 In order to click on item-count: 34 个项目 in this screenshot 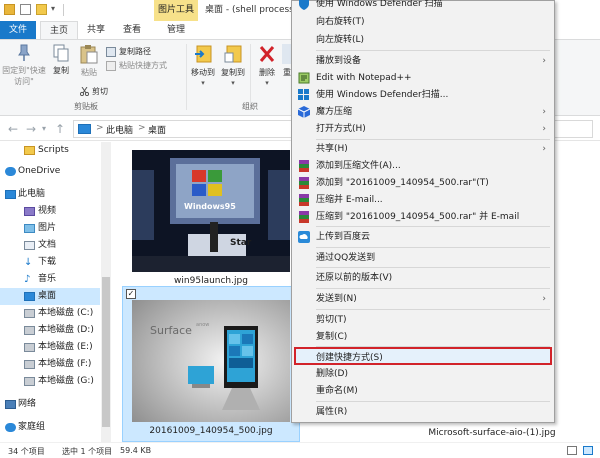, I will do `click(26, 451)`.